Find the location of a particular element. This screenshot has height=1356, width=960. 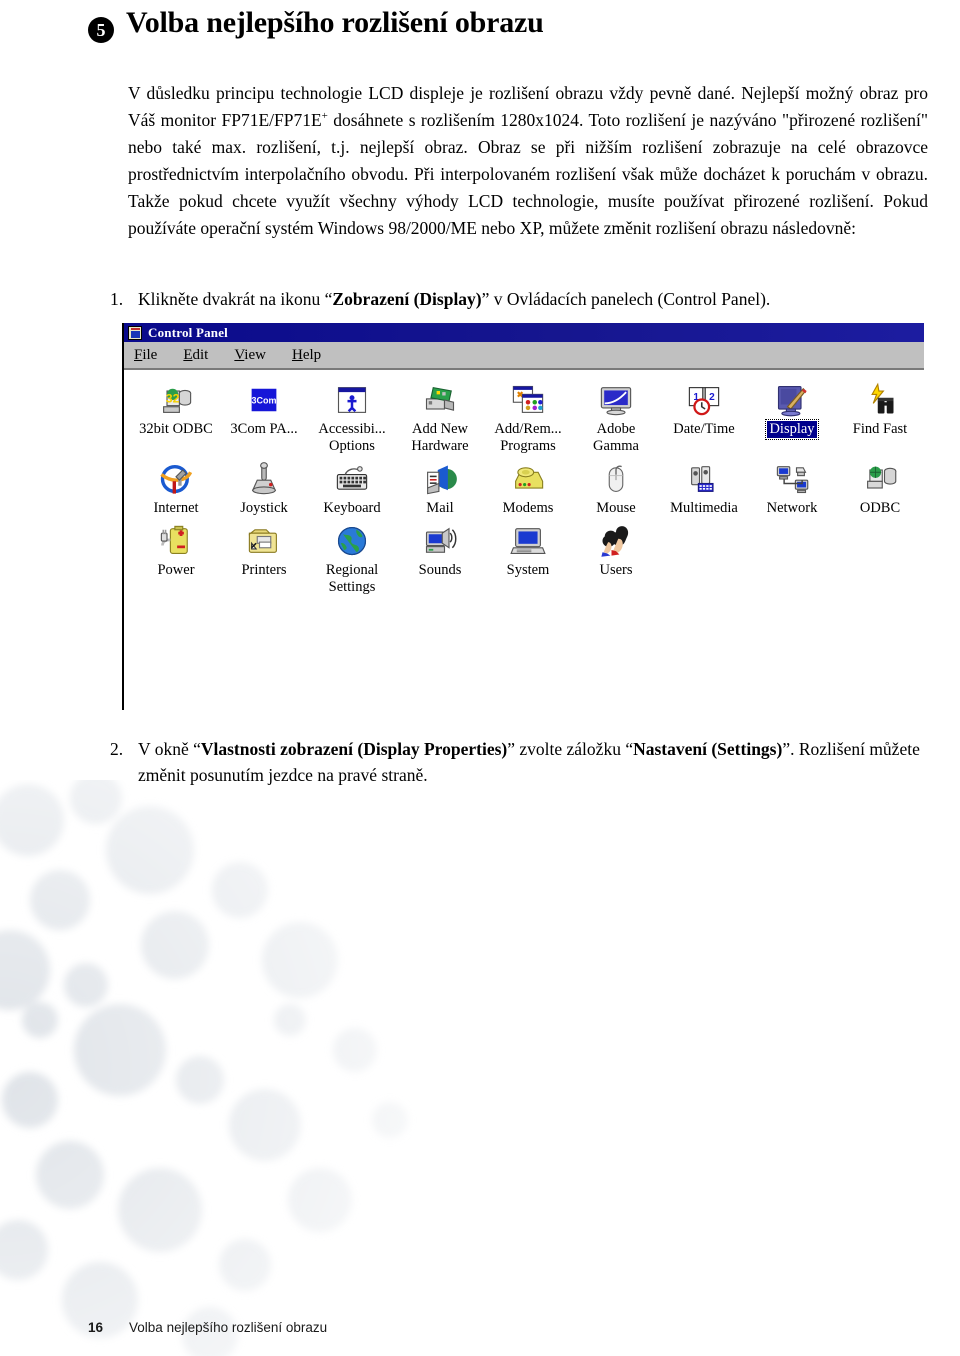

internet-icon is located at coordinates (176, 479).